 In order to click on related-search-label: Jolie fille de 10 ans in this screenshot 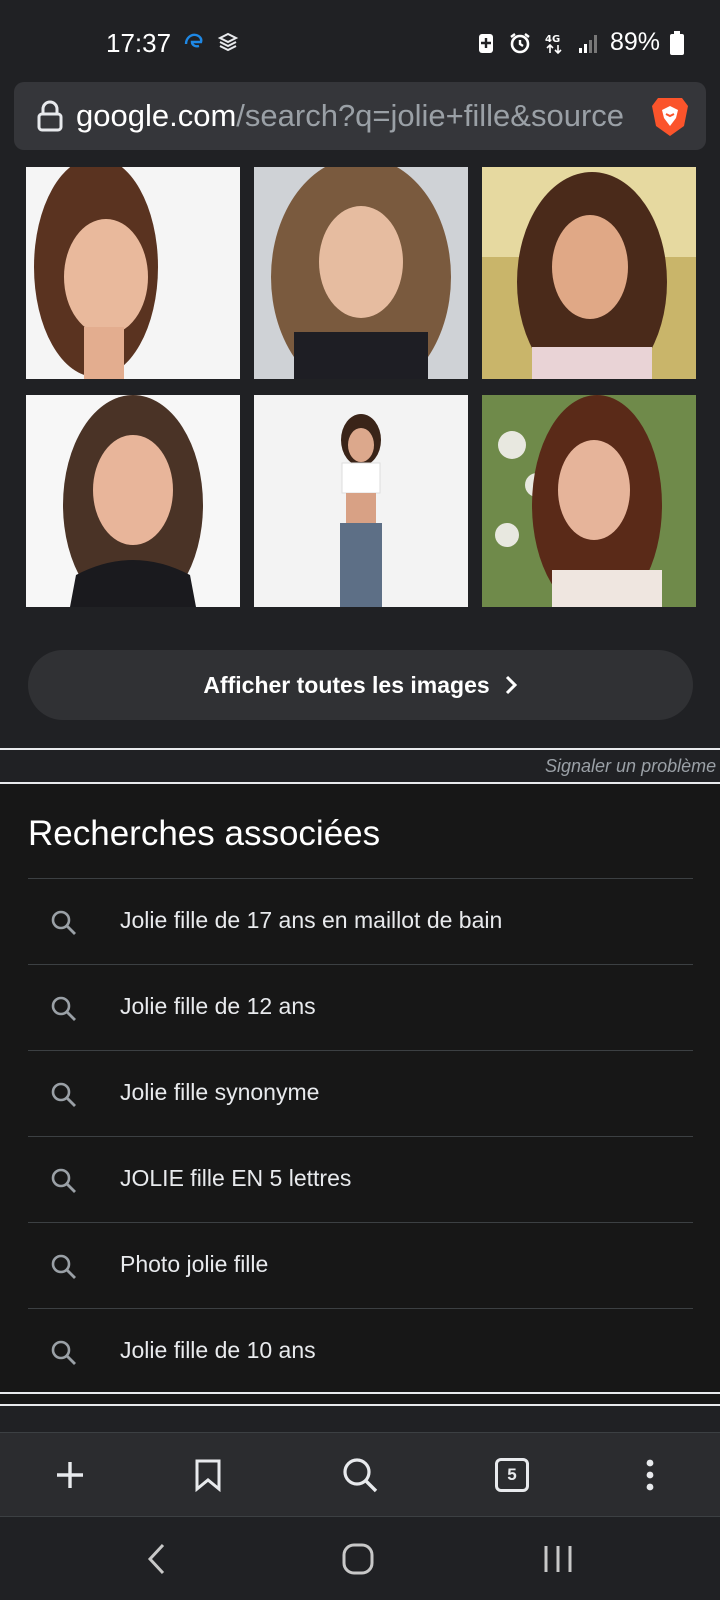, I will do `click(218, 1350)`.